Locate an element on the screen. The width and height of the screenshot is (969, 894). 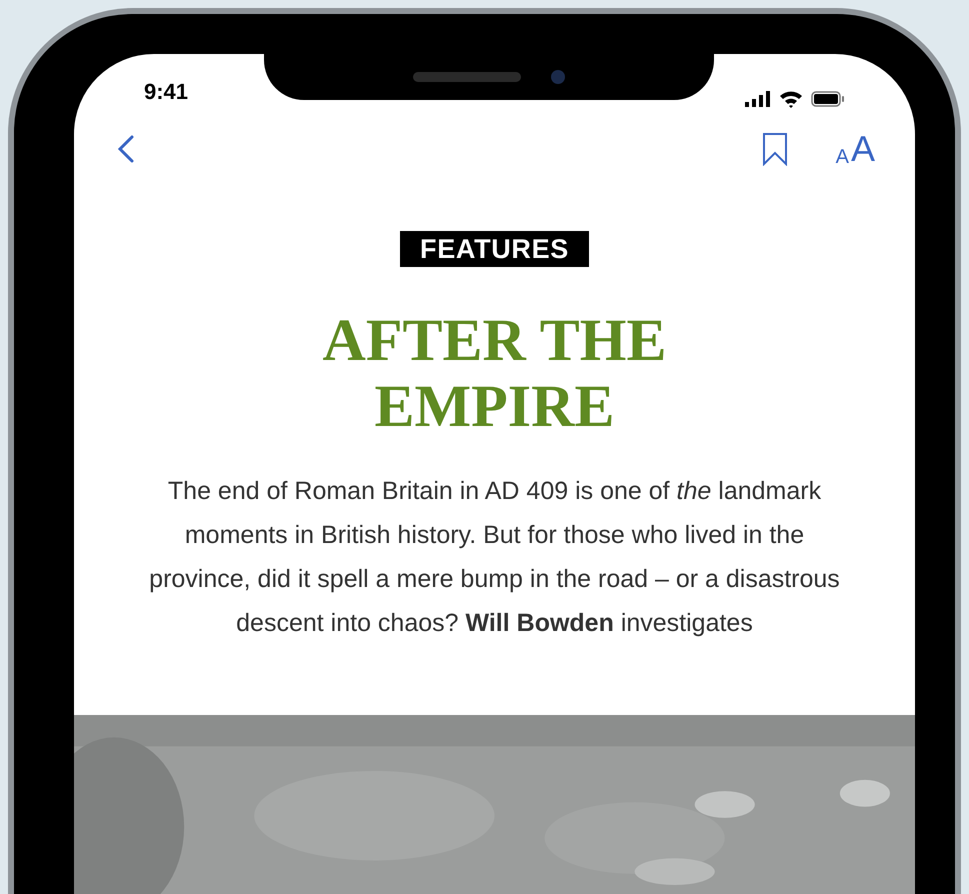
camera-icon is located at coordinates (558, 77).